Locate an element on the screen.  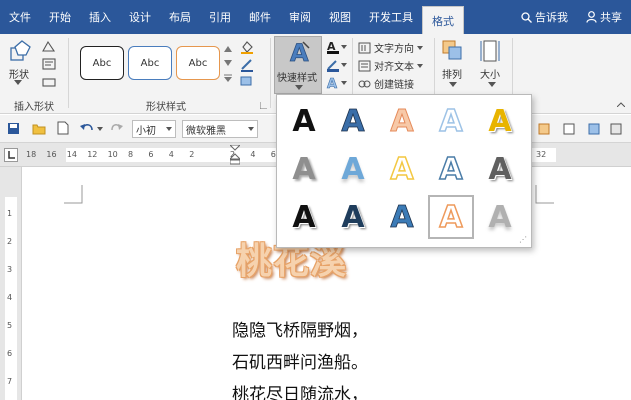
gallery-scroll-up-icon is located at coordinates (228, 49).